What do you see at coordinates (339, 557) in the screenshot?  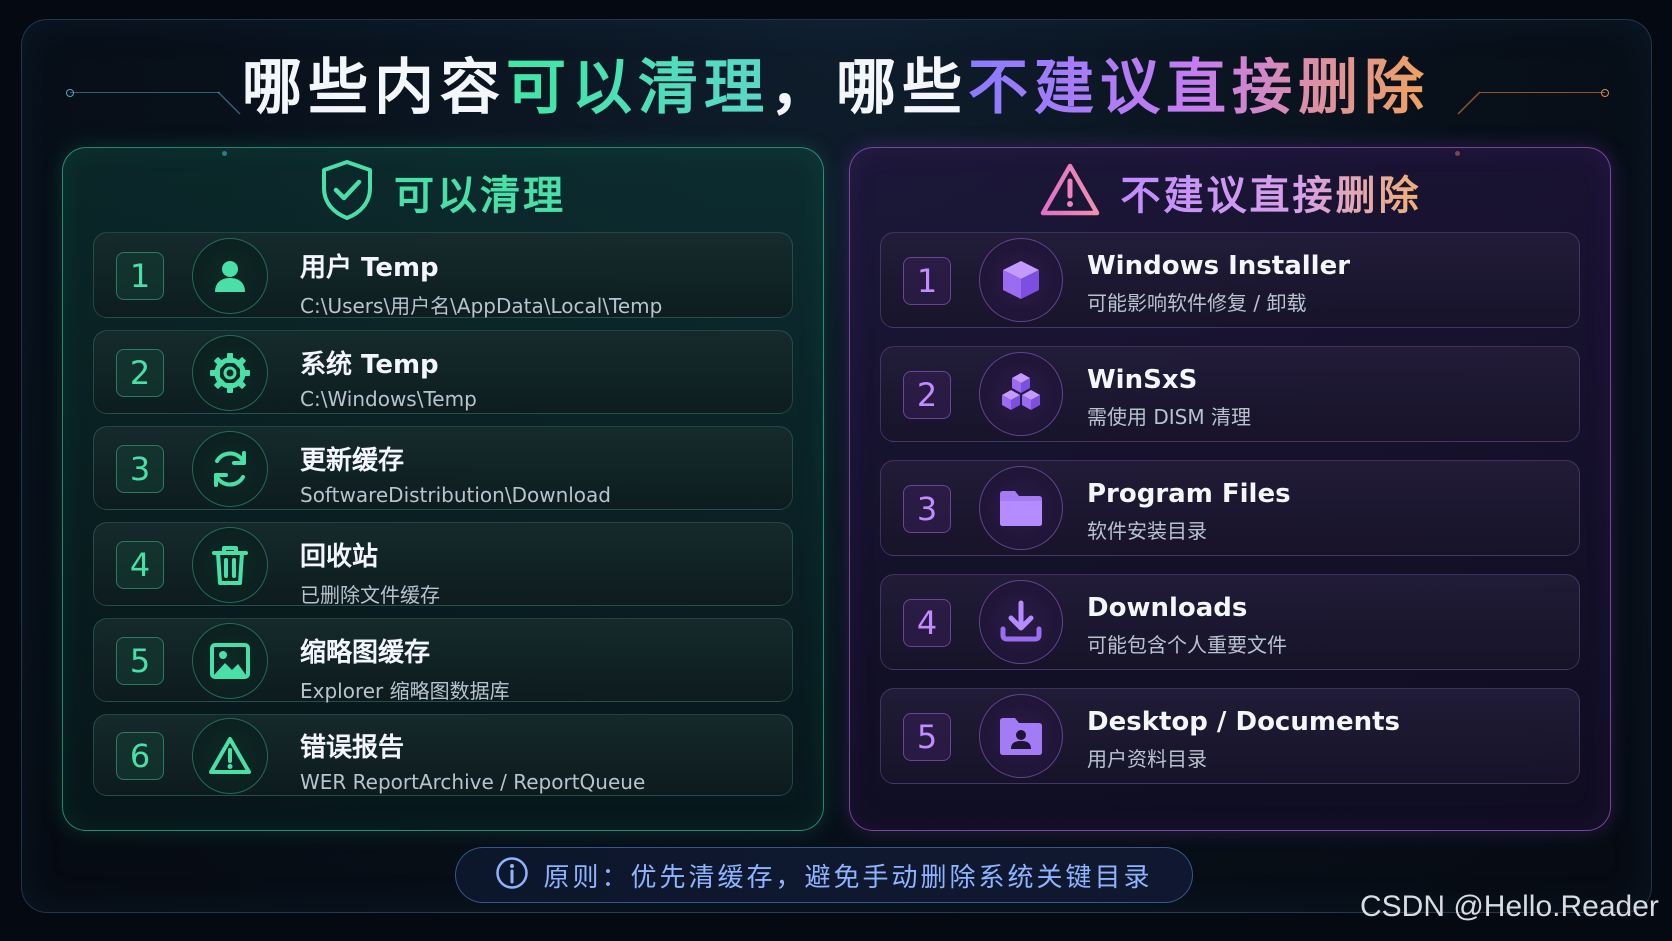 I see `item-title: 回收站` at bounding box center [339, 557].